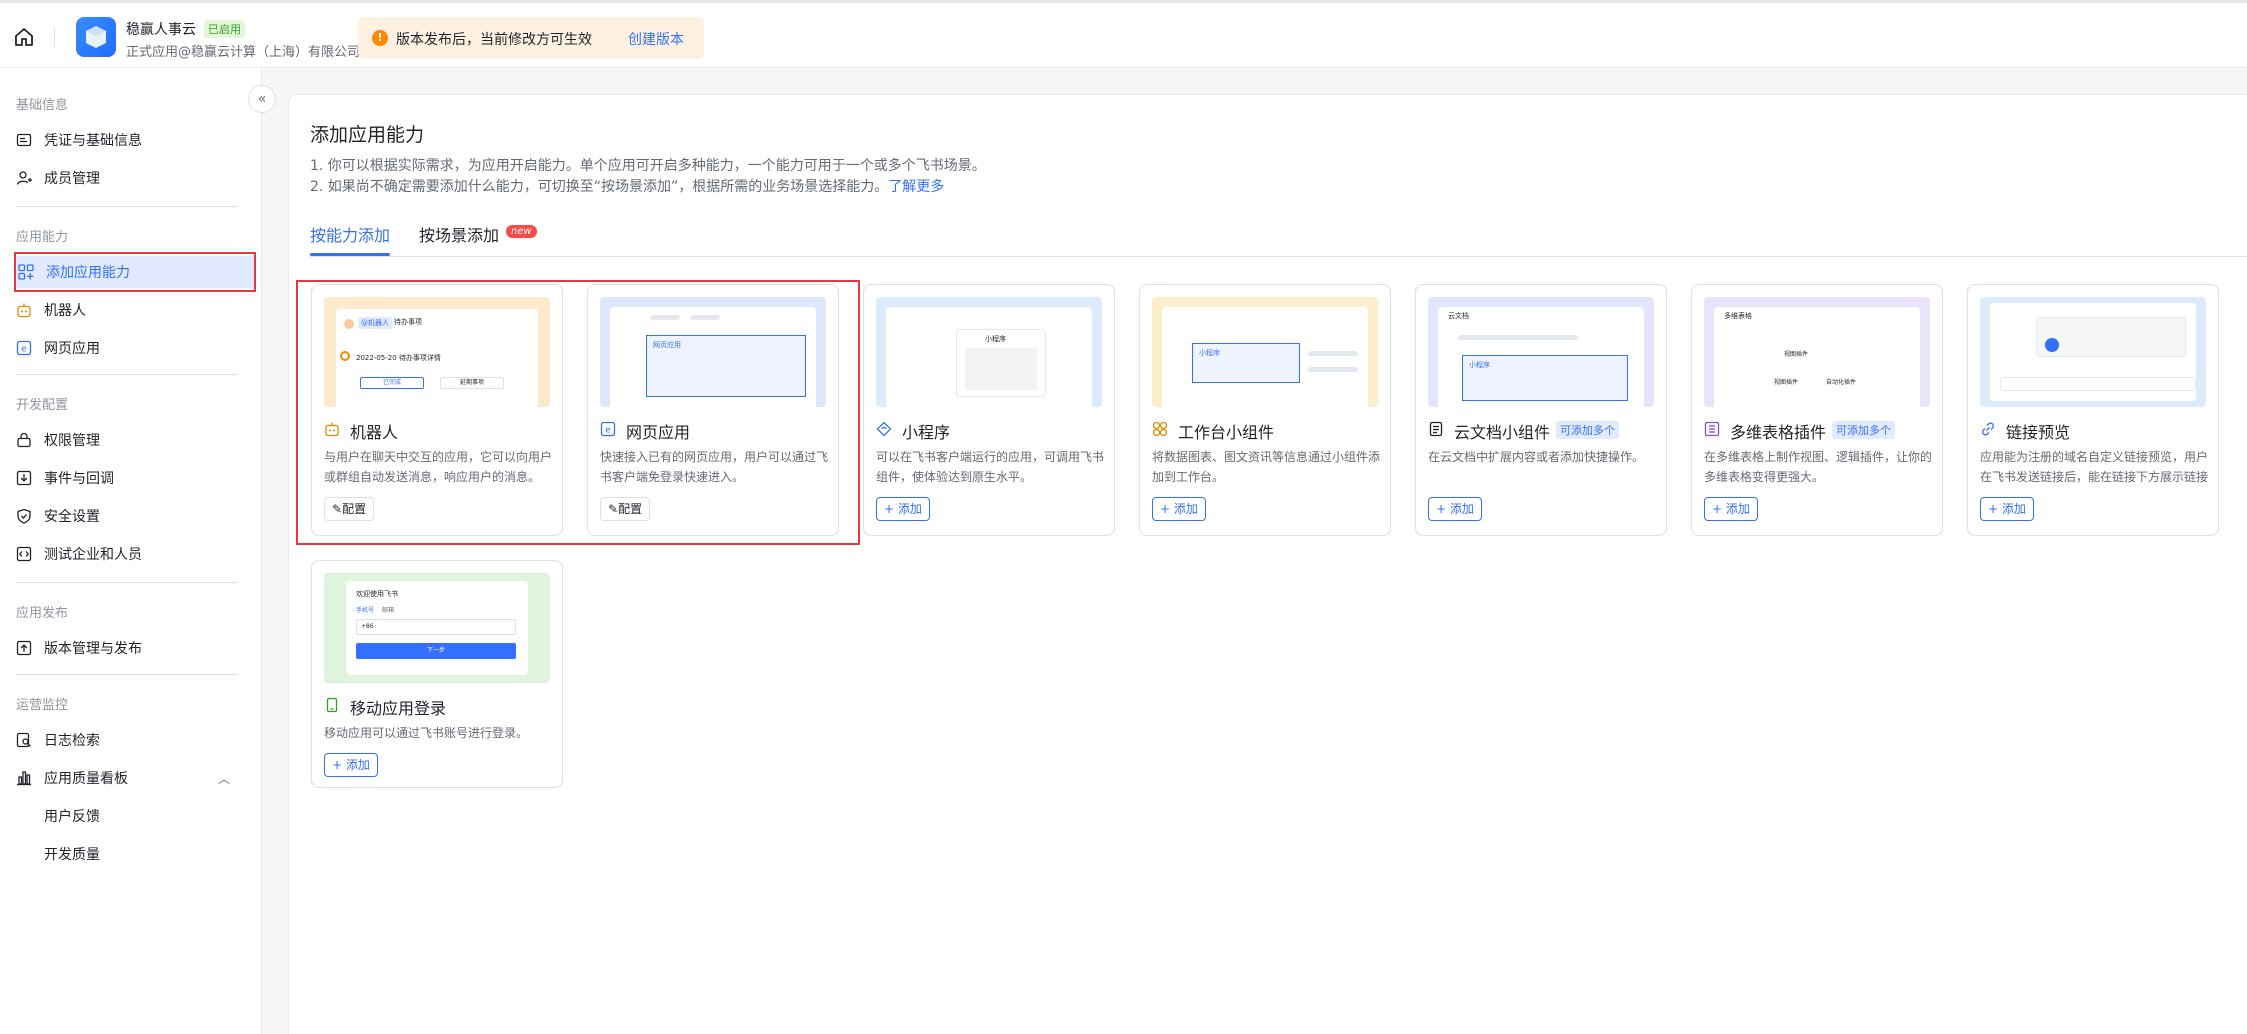 The width and height of the screenshot is (2247, 1034). I want to click on card-thumbnail: 多维表格 视图插件 视图插件 自动化插件, so click(1817, 352).